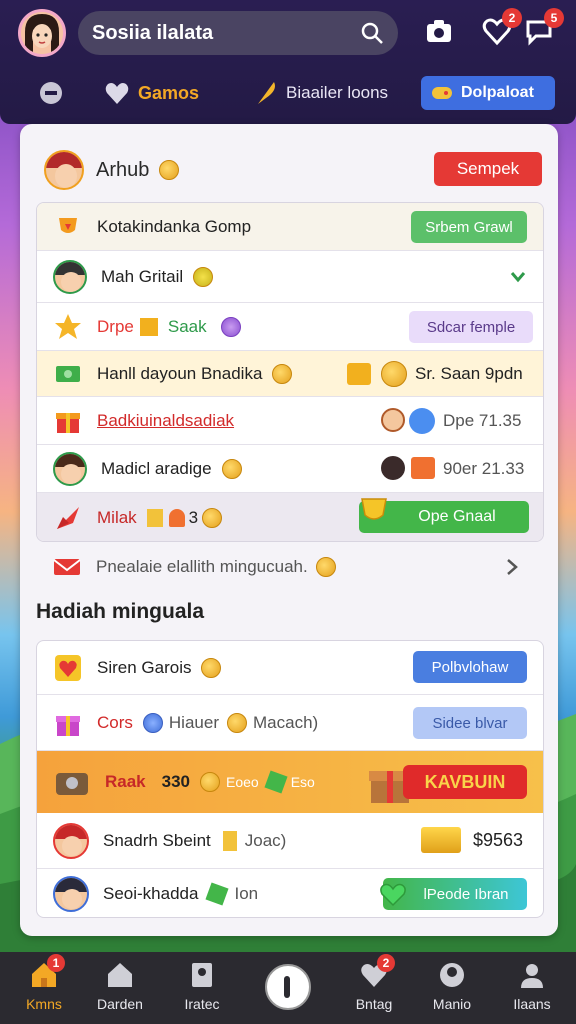 This screenshot has width=576, height=1024. What do you see at coordinates (290, 277) in the screenshot?
I see `list-item: Mah Gritail` at bounding box center [290, 277].